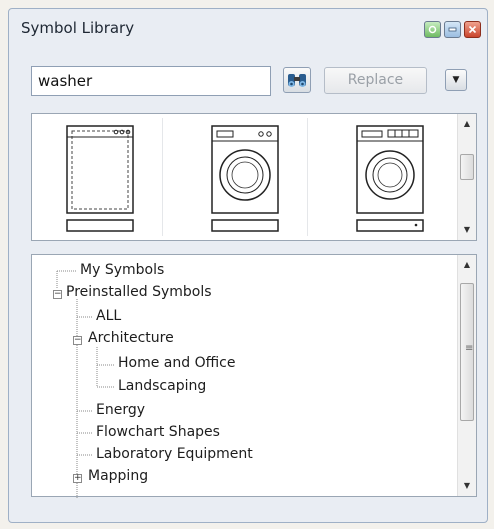  What do you see at coordinates (375, 80) in the screenshot?
I see `replace-button: Replace` at bounding box center [375, 80].